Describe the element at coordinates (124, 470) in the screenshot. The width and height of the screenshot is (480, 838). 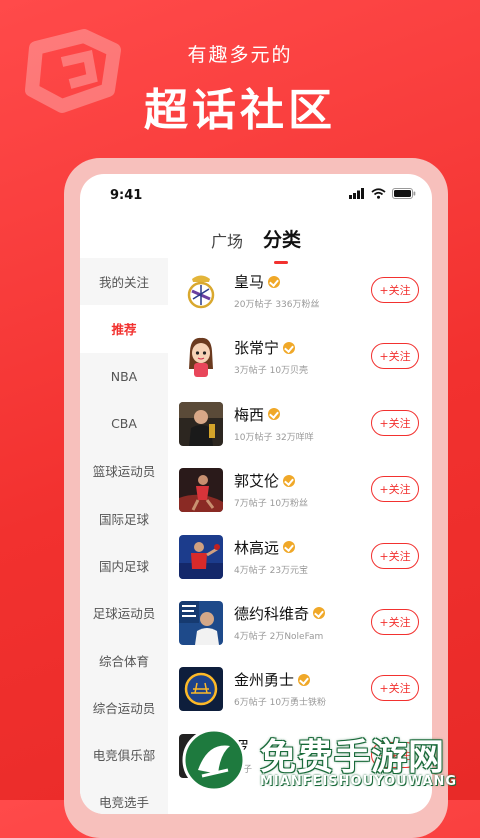
I see `sidebar-item-basketball-players: 篮球运动员` at that location.